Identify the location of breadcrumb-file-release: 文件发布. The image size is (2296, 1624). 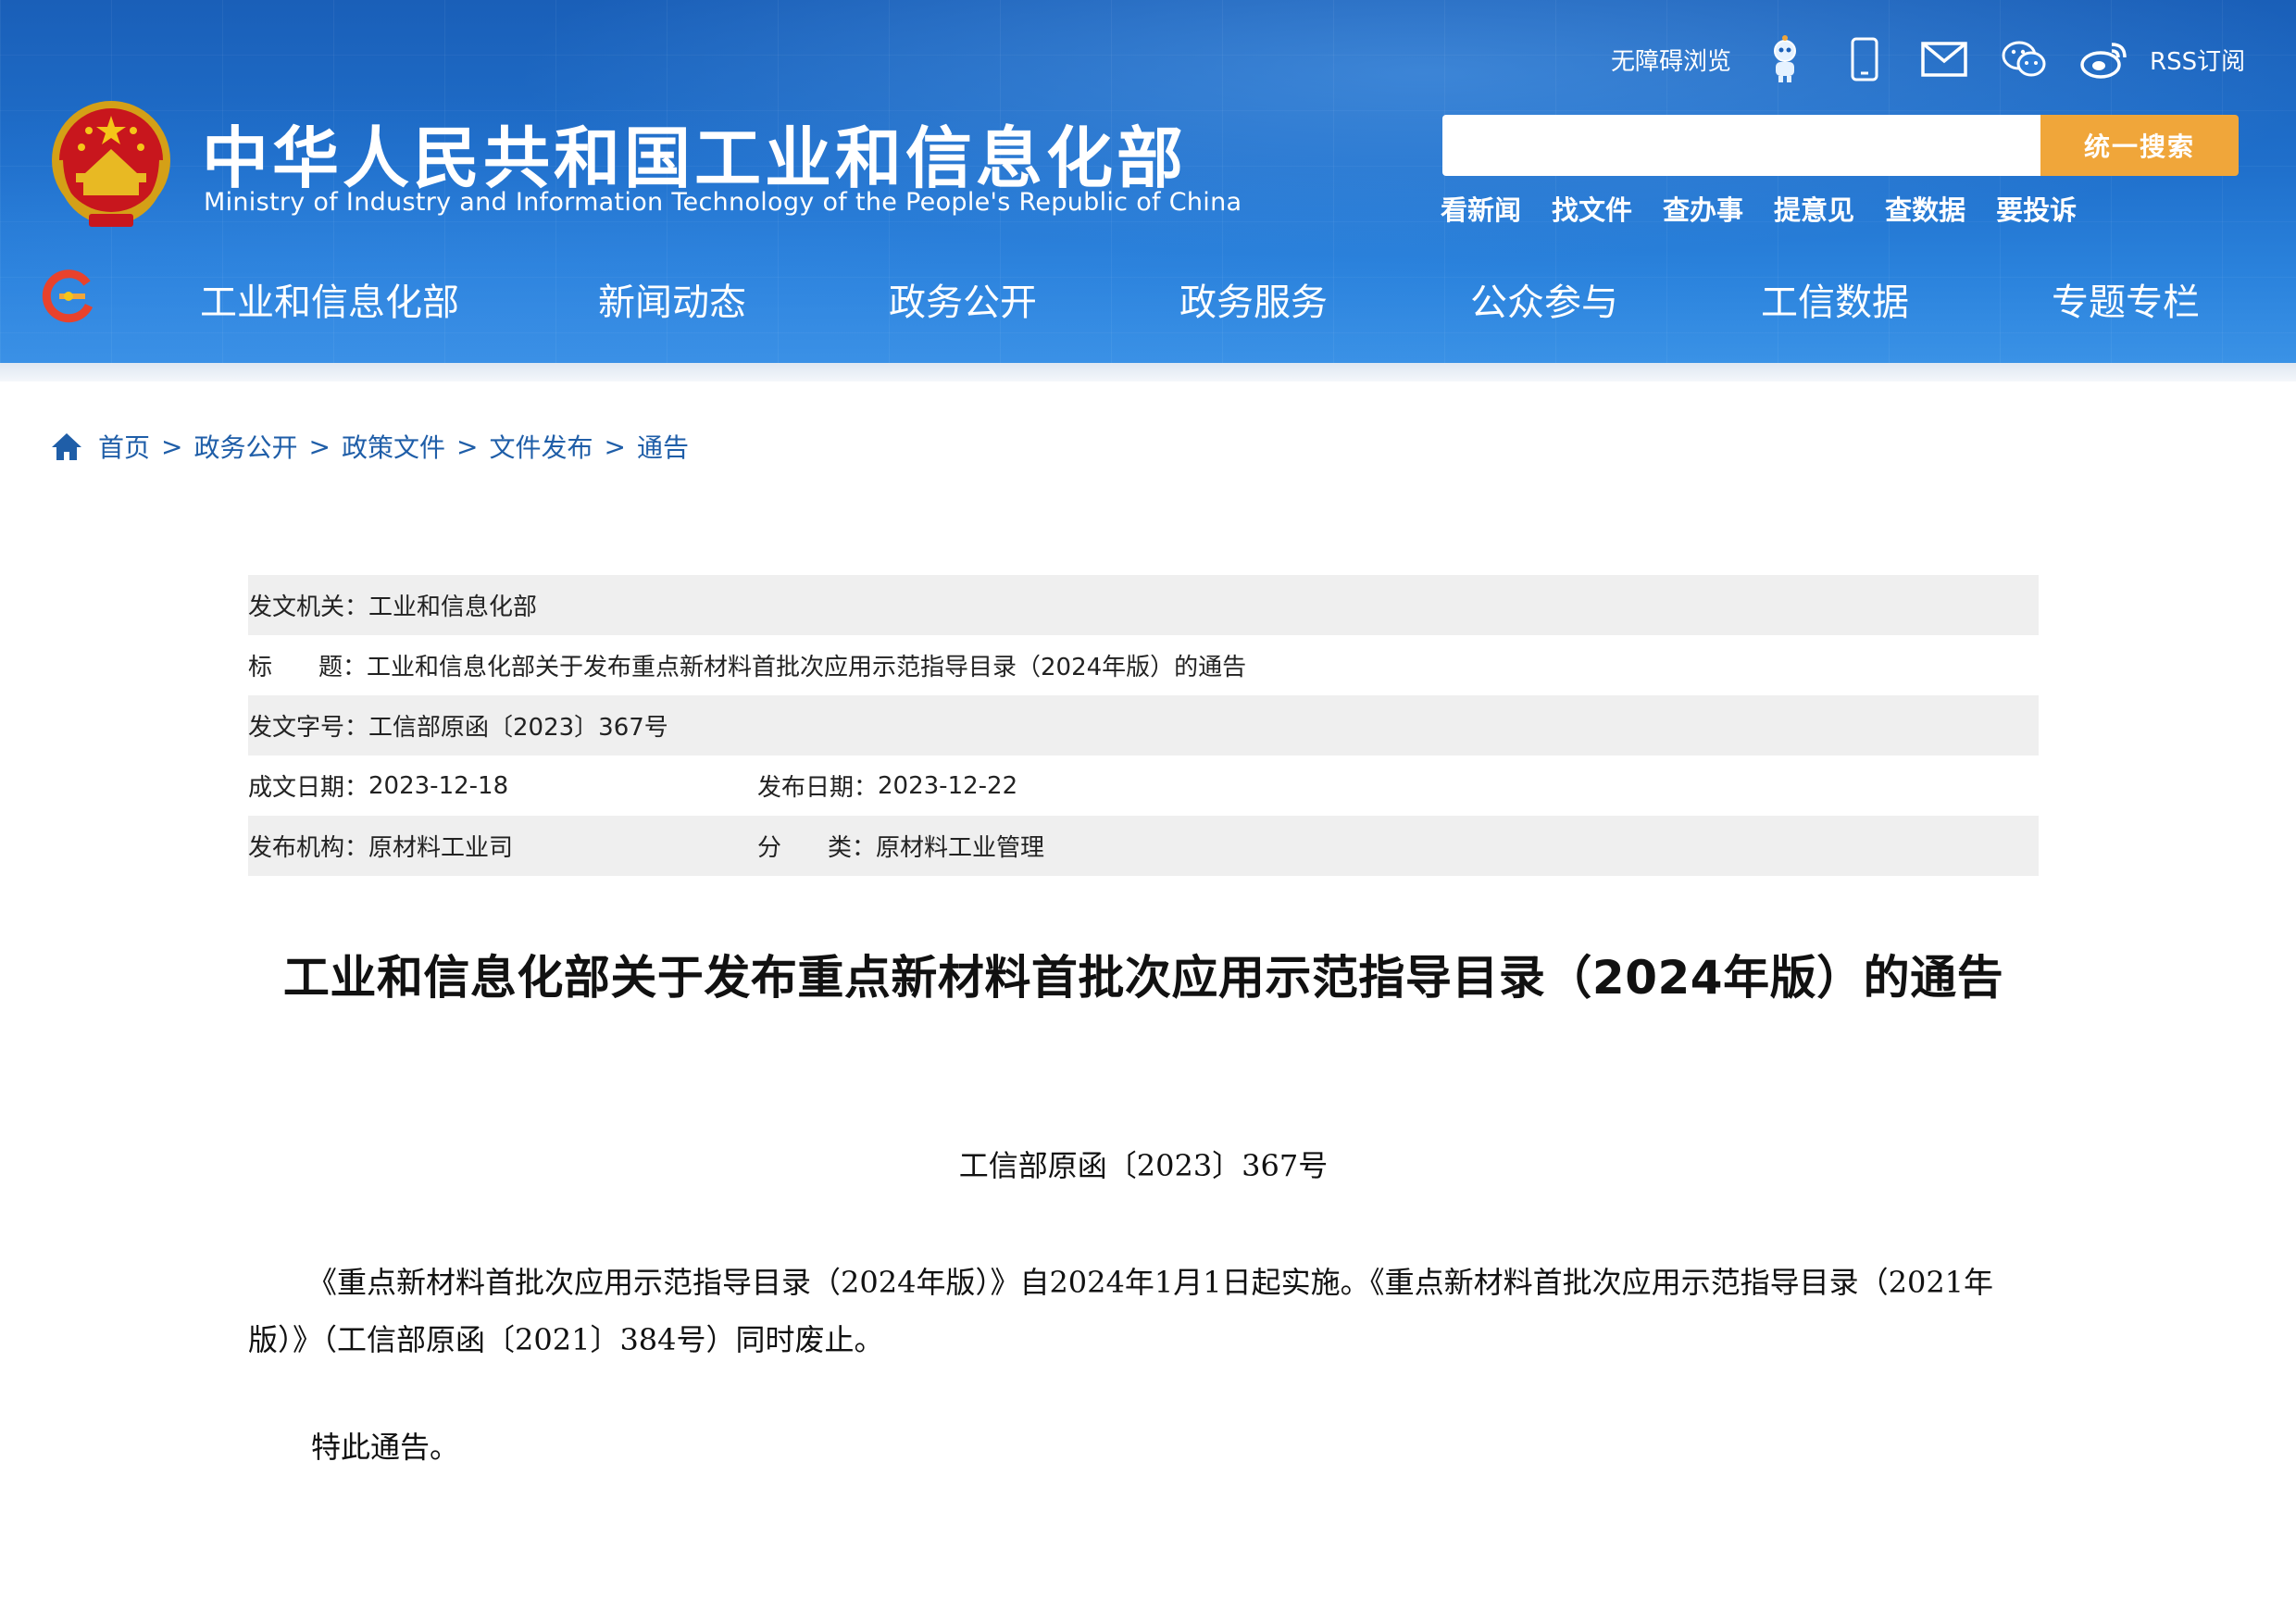
(541, 446).